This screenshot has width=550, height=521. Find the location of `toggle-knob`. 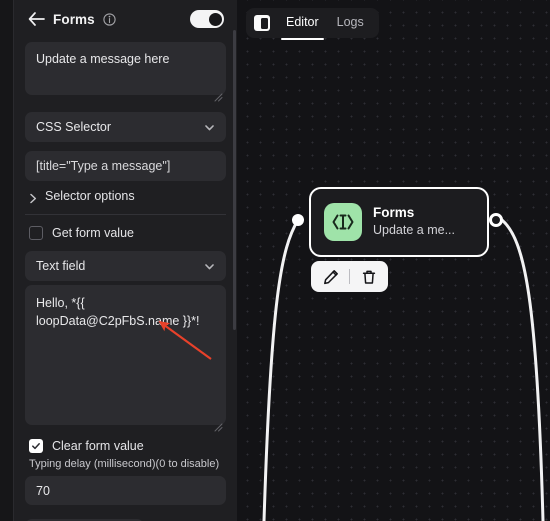

toggle-knob is located at coordinates (215, 19).